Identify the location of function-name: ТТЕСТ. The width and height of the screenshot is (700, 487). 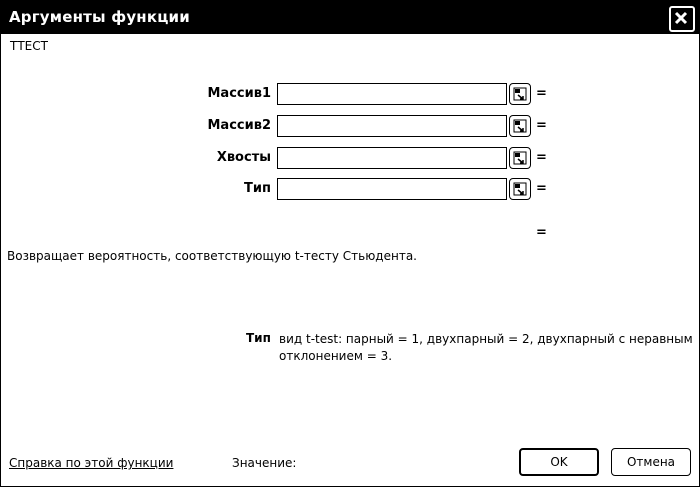
(29, 46).